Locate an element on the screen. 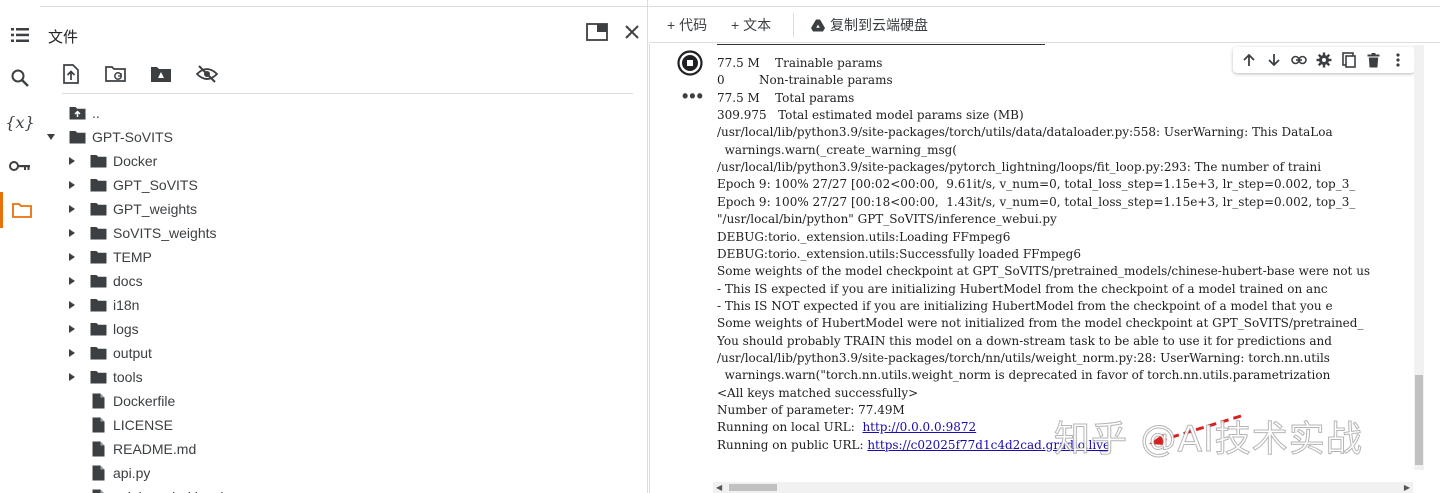 This screenshot has height=493, width=1440. refresh-folder-icon is located at coordinates (116, 74).